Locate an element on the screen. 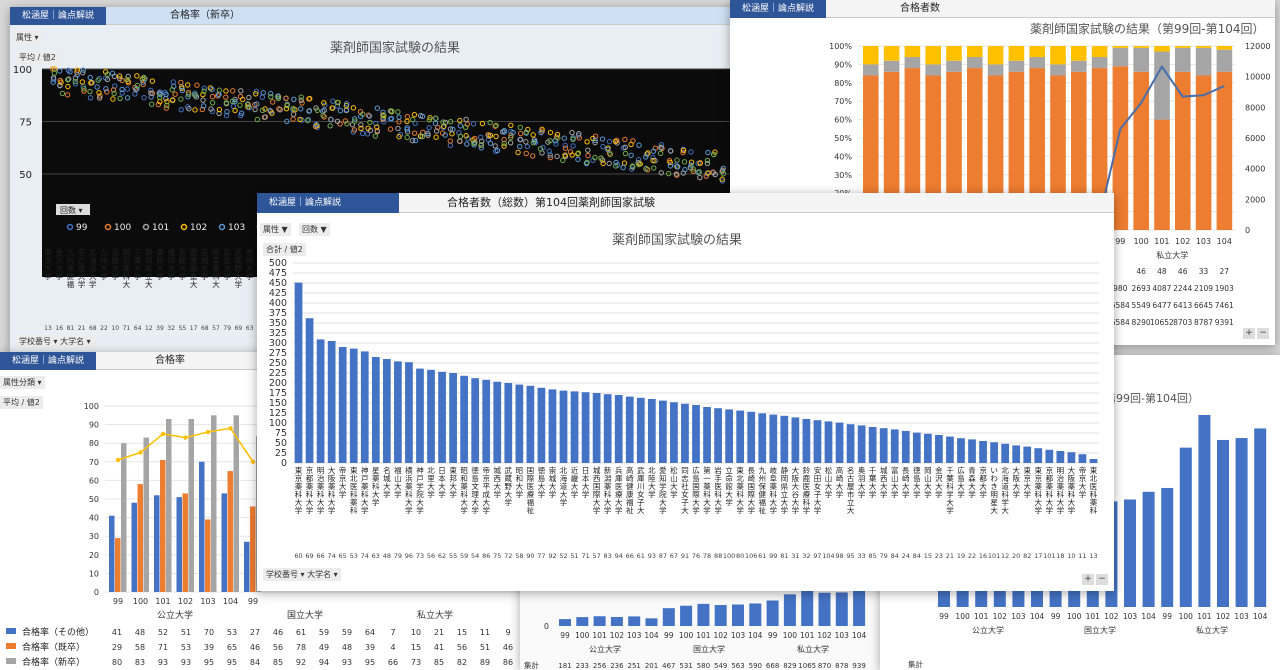 The height and width of the screenshot is (670, 1280). round-filter-button: 回数 ▼ is located at coordinates (314, 229).